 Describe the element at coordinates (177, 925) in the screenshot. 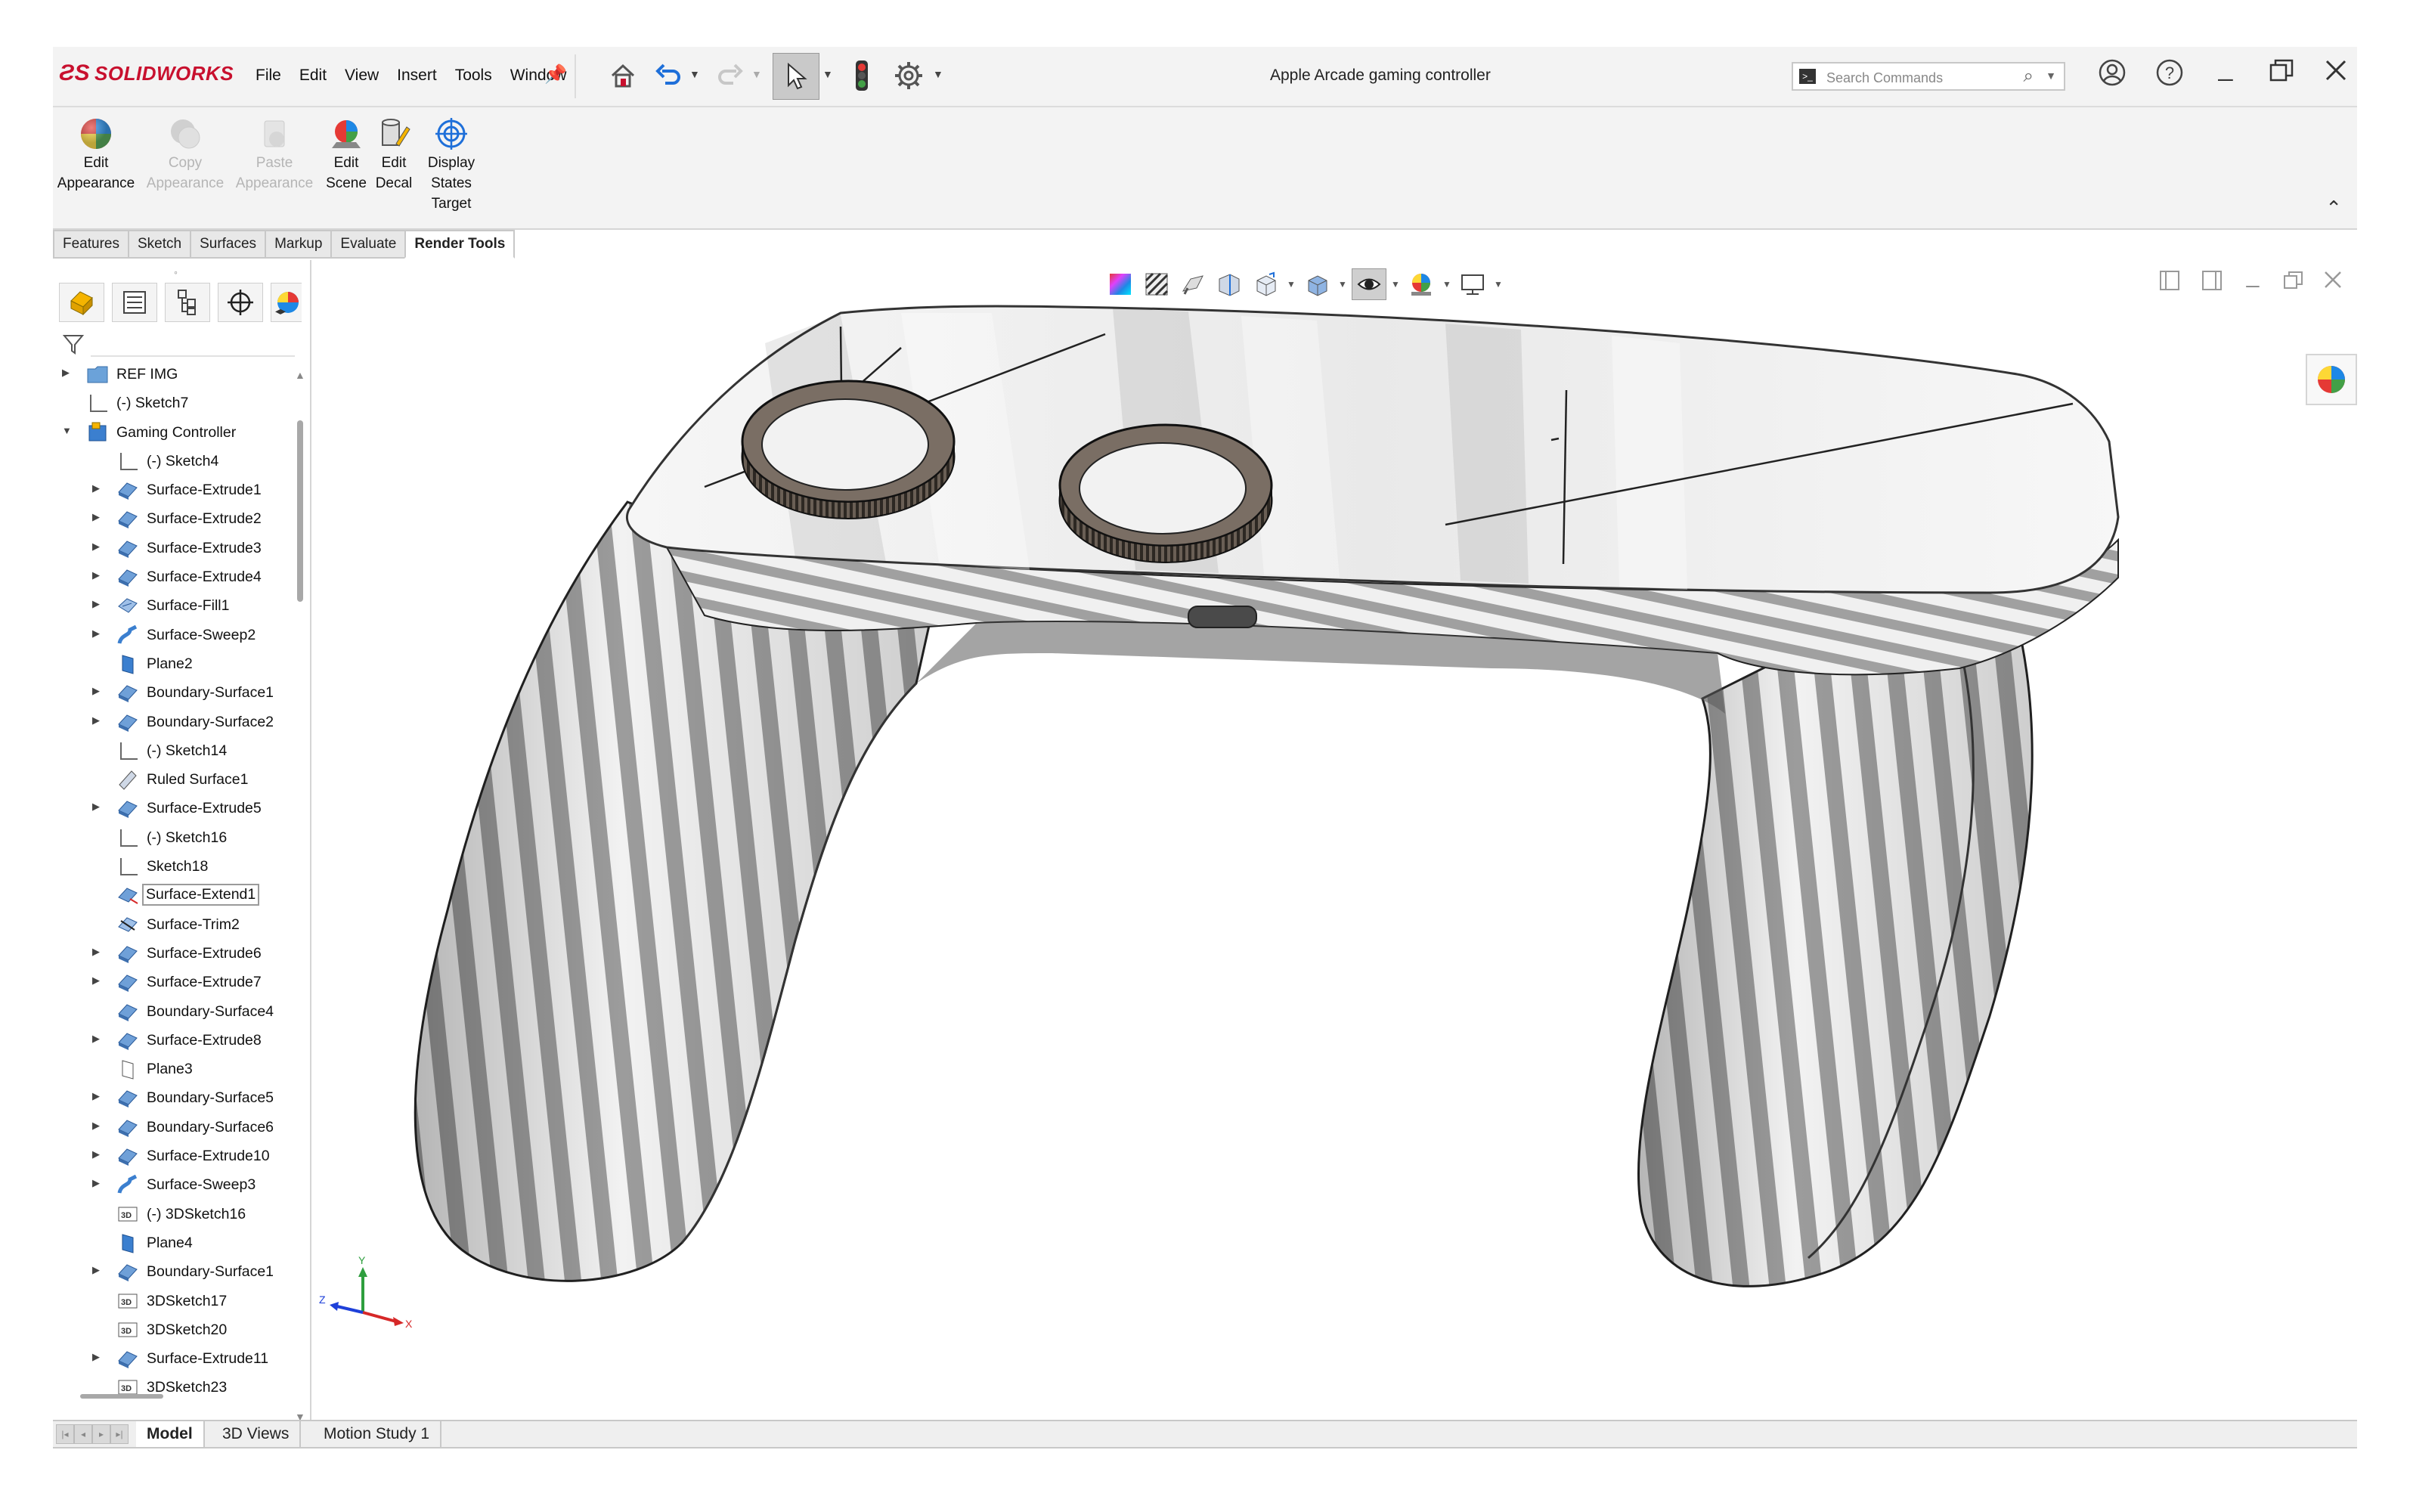

I see `feature-tree-item: Surface-Trim2` at that location.